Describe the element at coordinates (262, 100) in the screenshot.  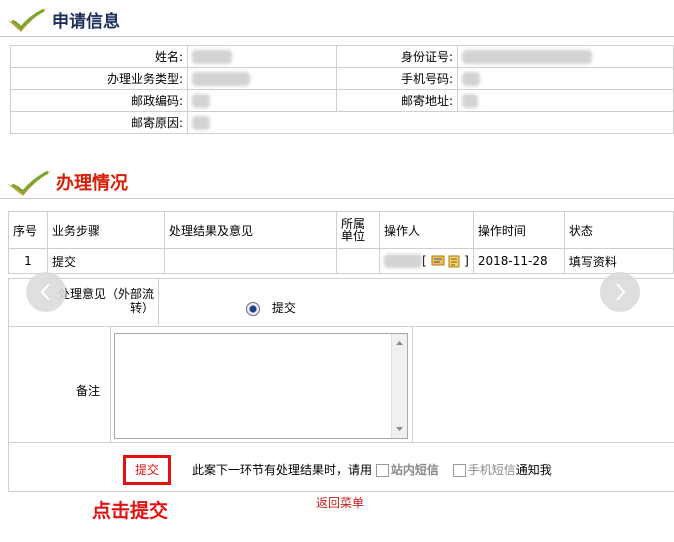
I see `postcode-value` at that location.